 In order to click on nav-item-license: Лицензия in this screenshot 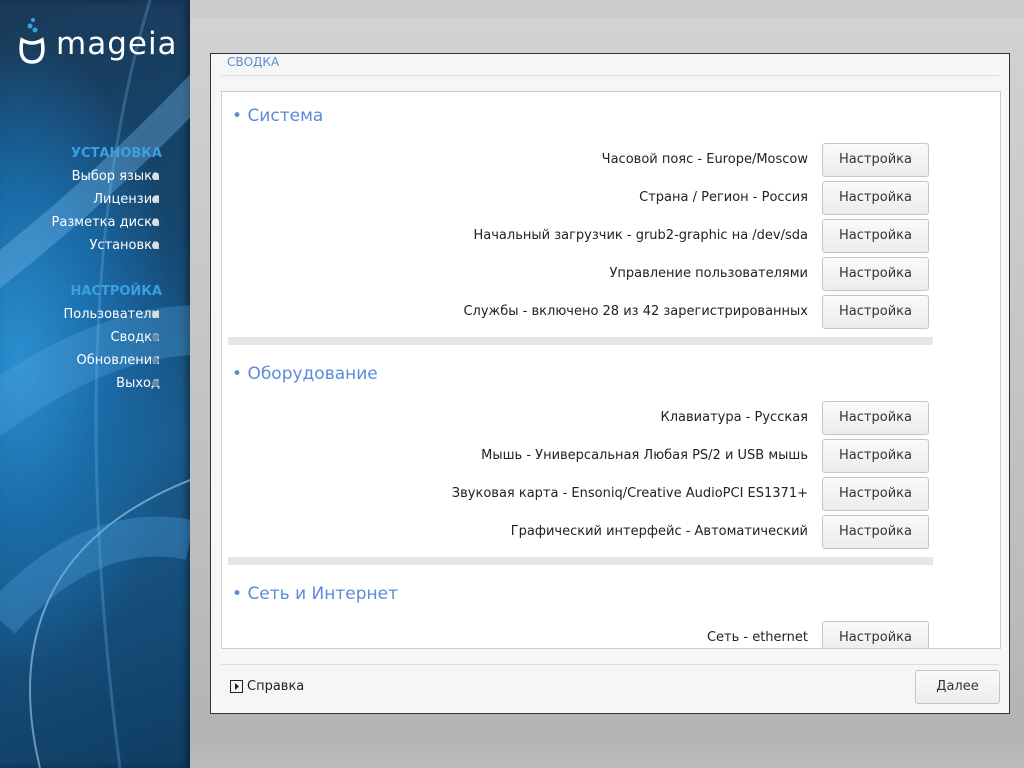, I will do `click(126, 199)`.